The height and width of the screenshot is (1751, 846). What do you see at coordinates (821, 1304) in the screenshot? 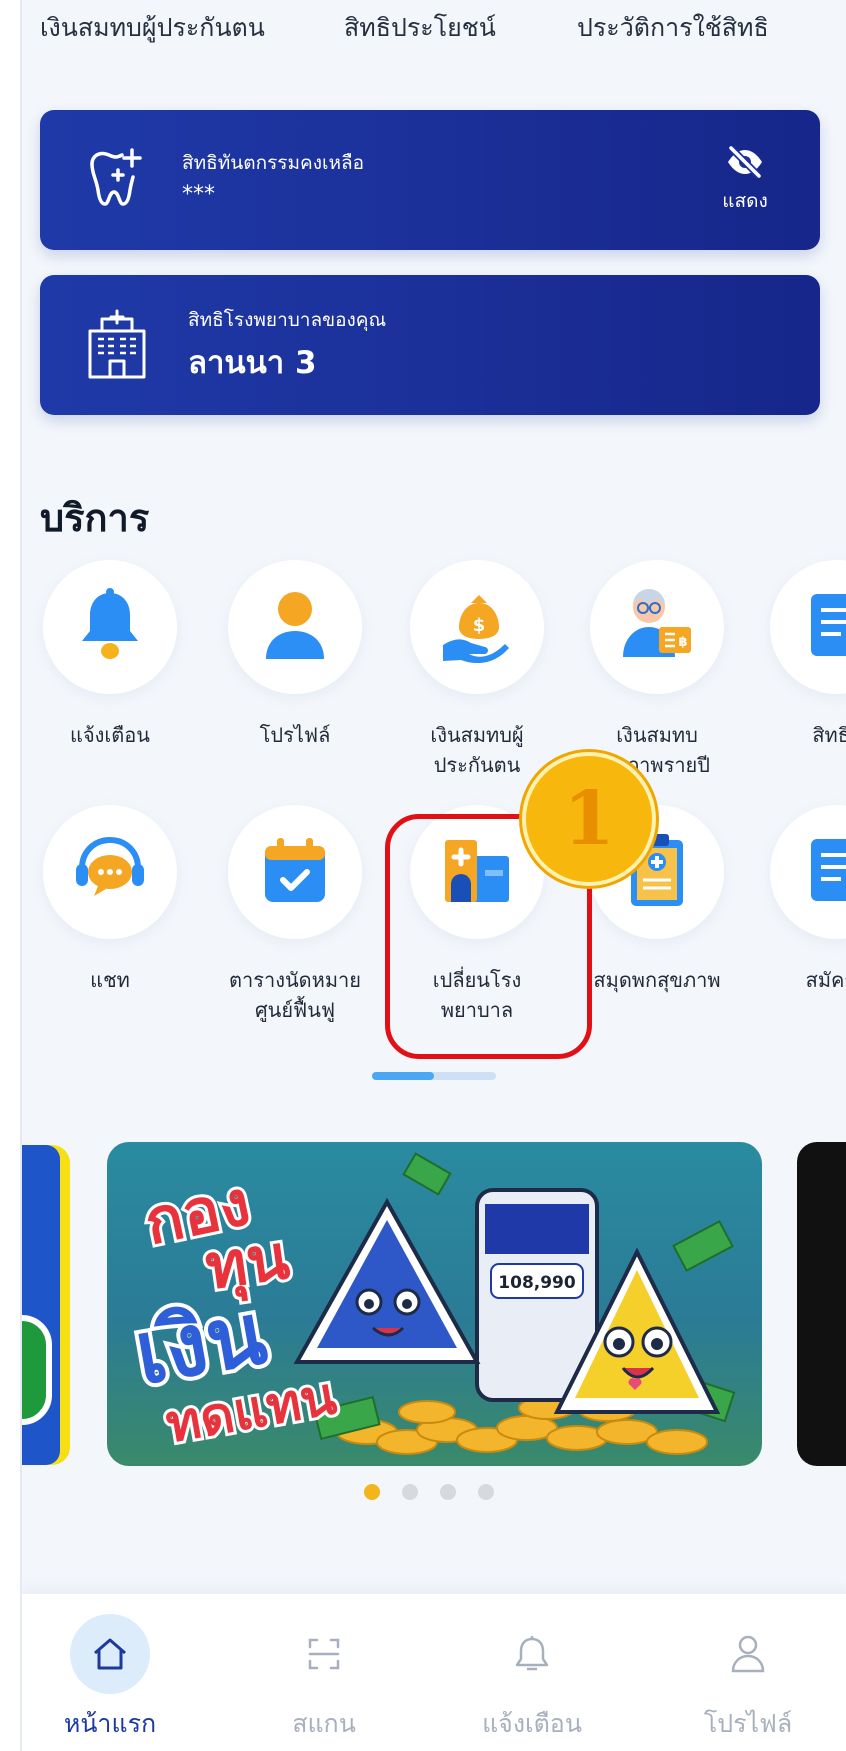
I see `banner-next-card` at bounding box center [821, 1304].